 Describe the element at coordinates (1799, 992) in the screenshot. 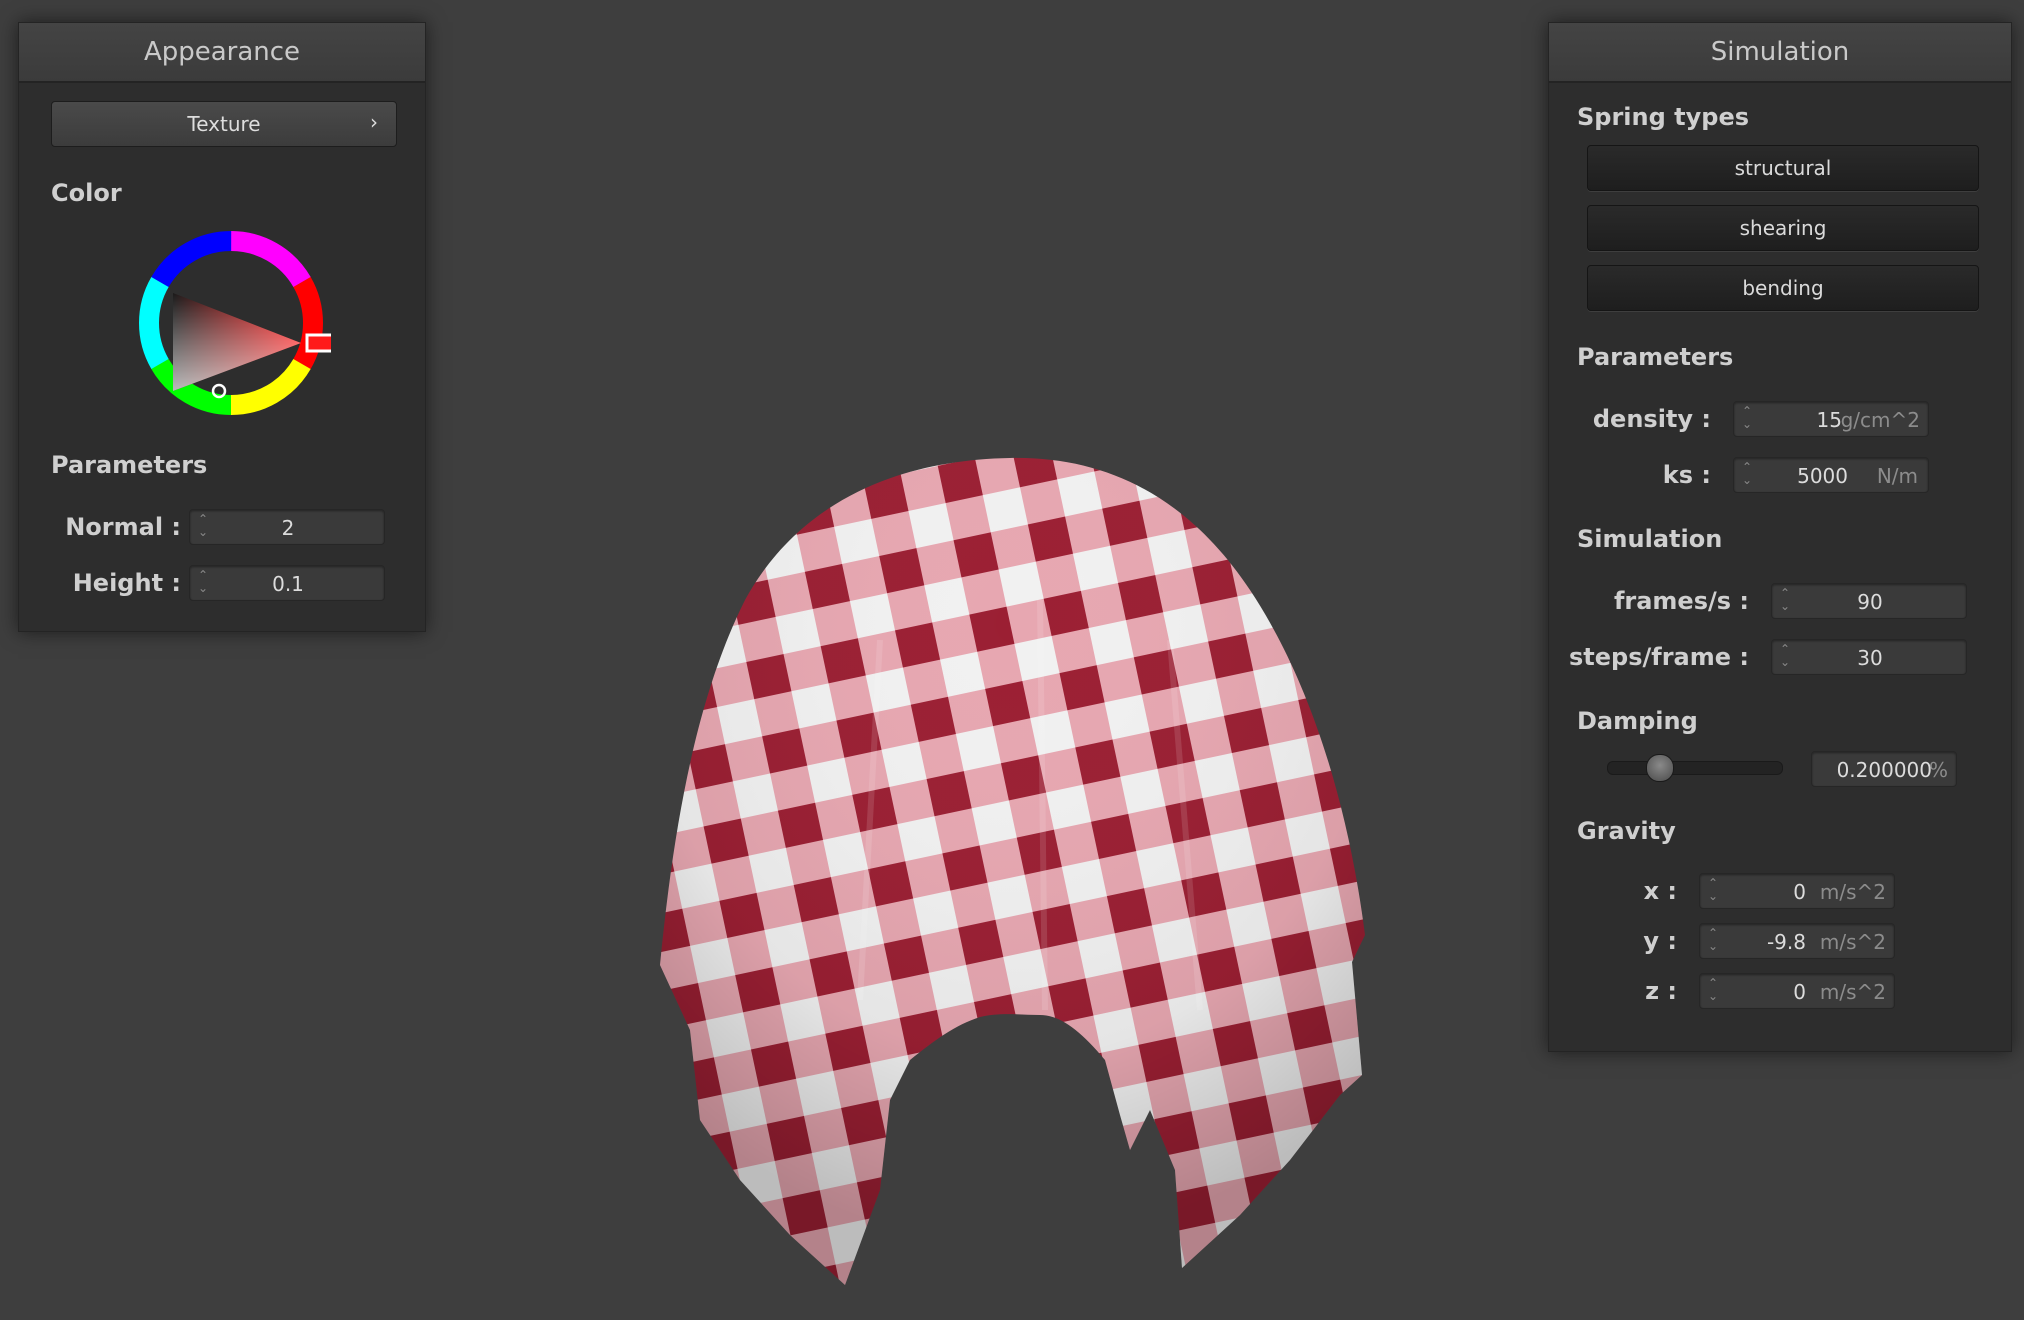

I see `gravity-z-value: 0` at that location.